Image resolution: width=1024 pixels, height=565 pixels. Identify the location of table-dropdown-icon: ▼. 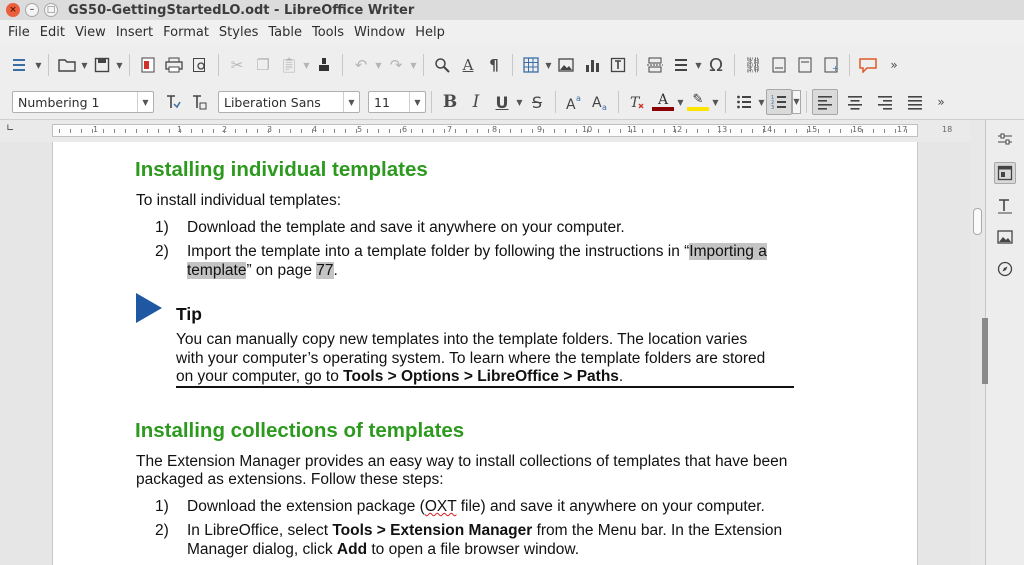
(548, 65).